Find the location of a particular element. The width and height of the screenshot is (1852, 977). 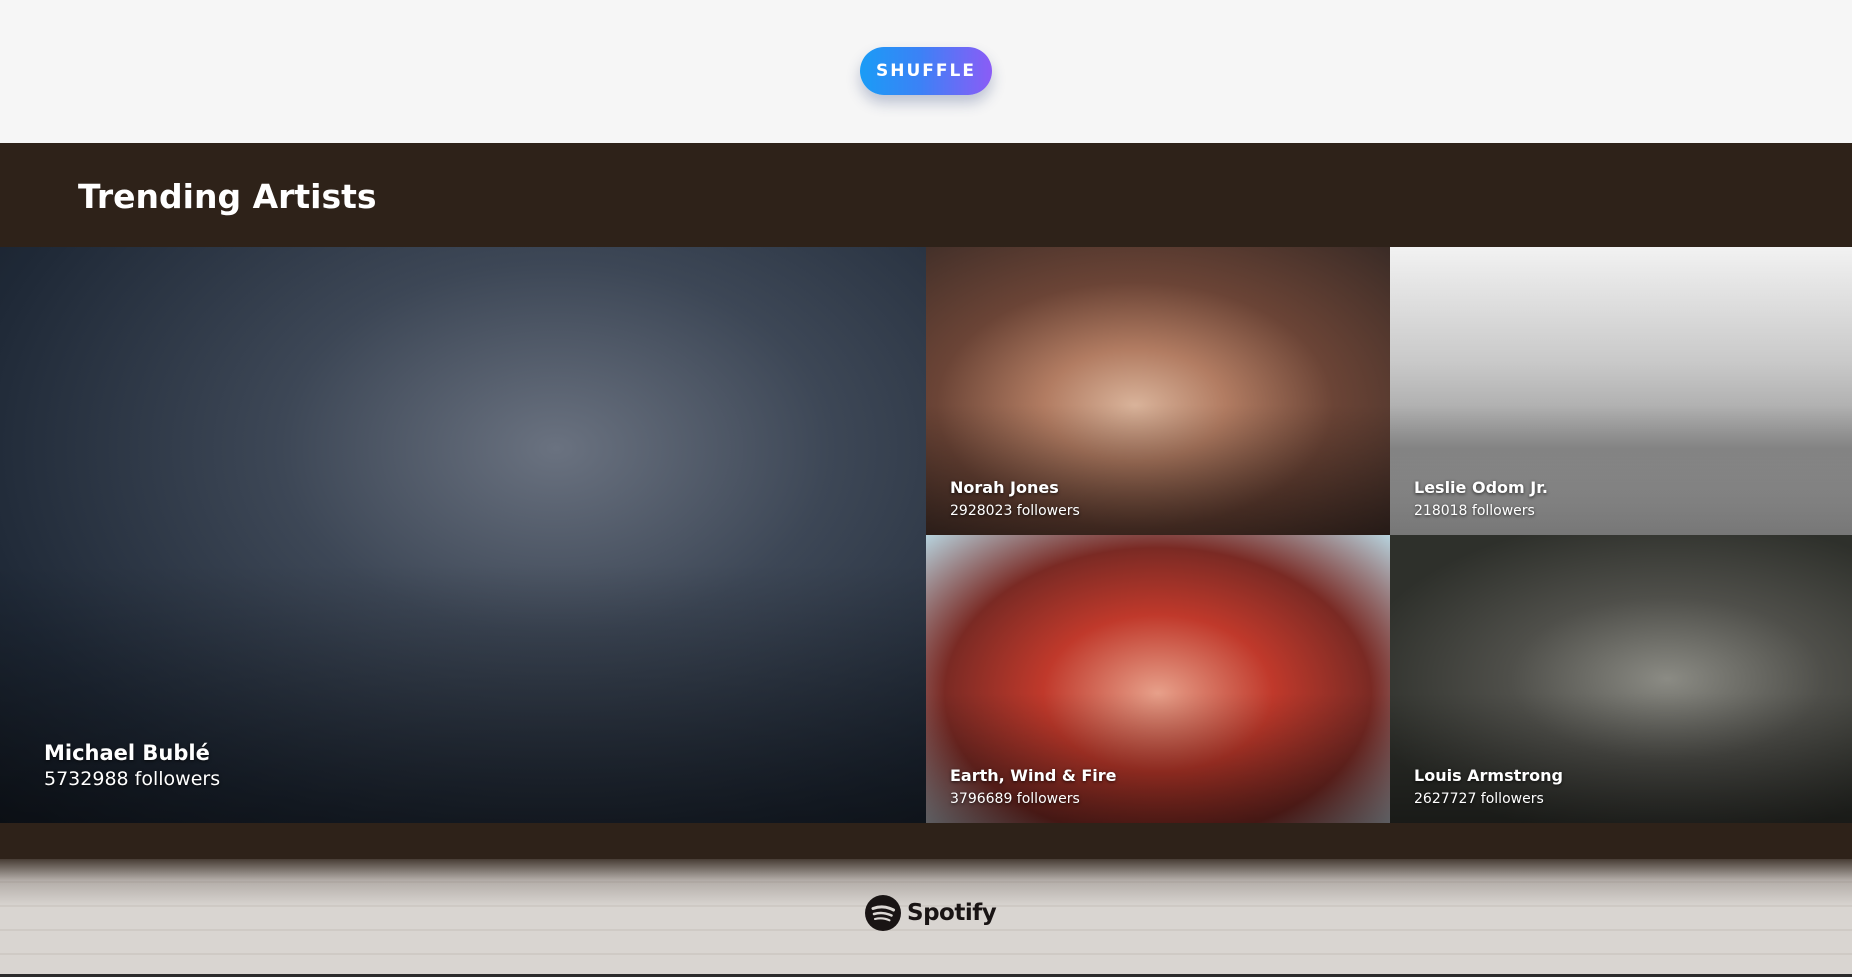

spotify-wordmark: Spotify is located at coordinates (952, 913).